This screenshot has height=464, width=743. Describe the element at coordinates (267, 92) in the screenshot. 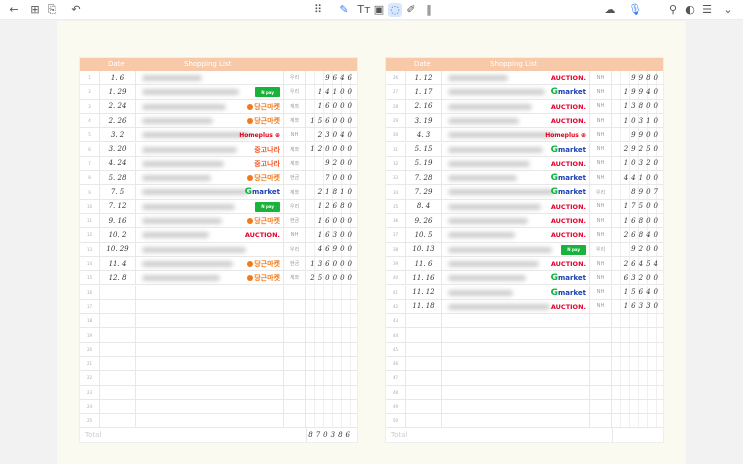

I see `npay-badge: N pay` at that location.